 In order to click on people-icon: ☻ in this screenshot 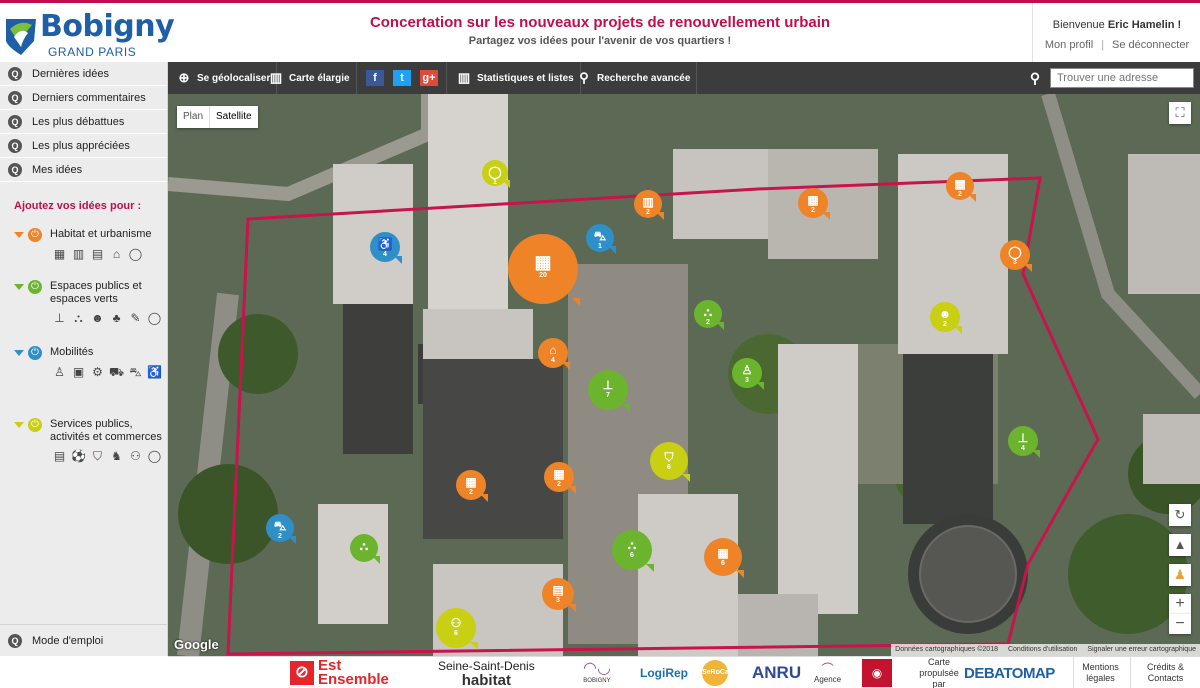, I will do `click(97, 318)`.